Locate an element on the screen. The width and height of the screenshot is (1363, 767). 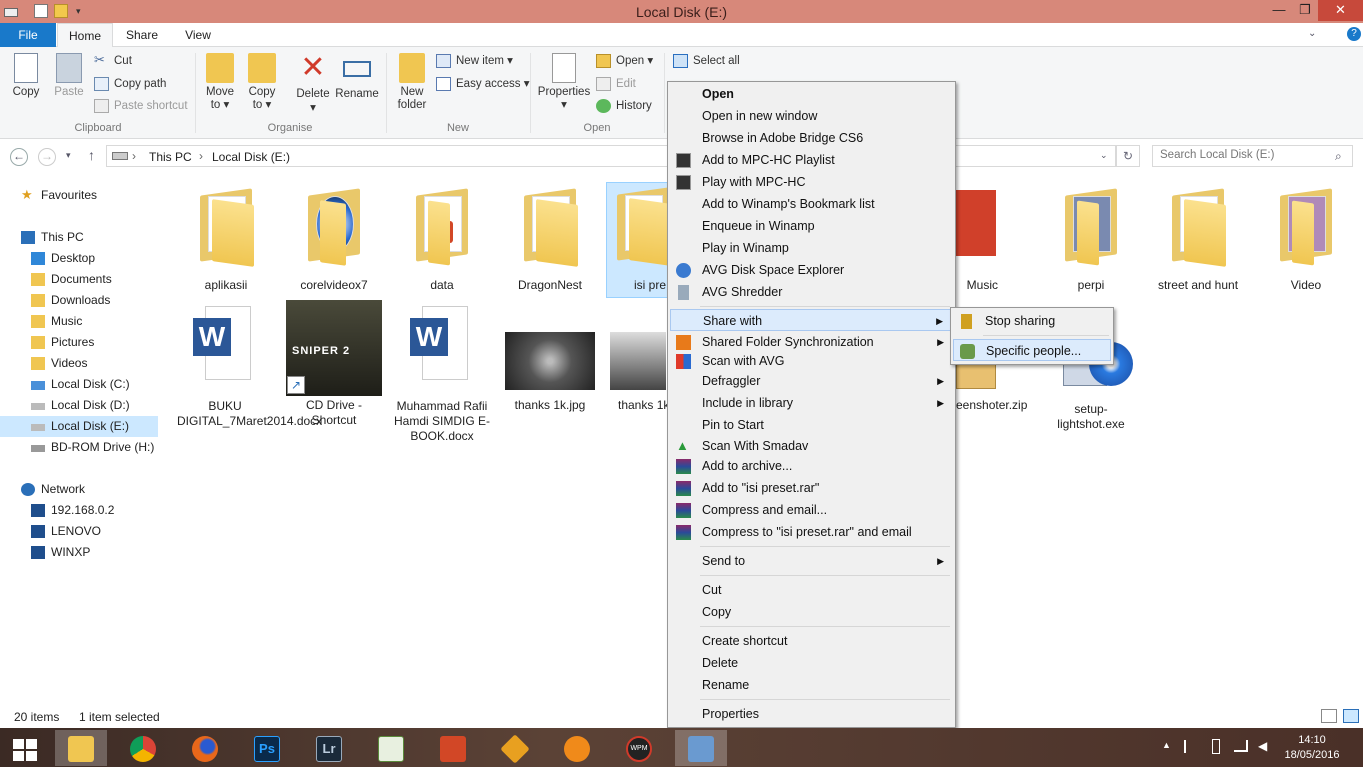
file-thanks-1k-jpg: thanks 1k.jpg is located at coordinates (550, 372).